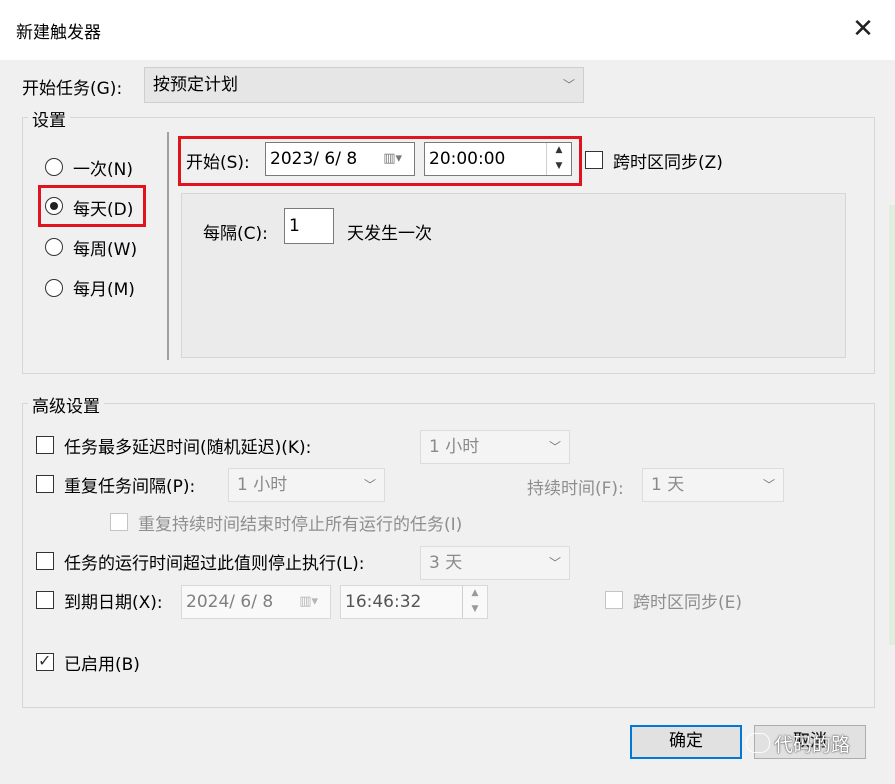 The image size is (895, 784). What do you see at coordinates (45, 600) in the screenshot?
I see `expire-checkbox` at bounding box center [45, 600].